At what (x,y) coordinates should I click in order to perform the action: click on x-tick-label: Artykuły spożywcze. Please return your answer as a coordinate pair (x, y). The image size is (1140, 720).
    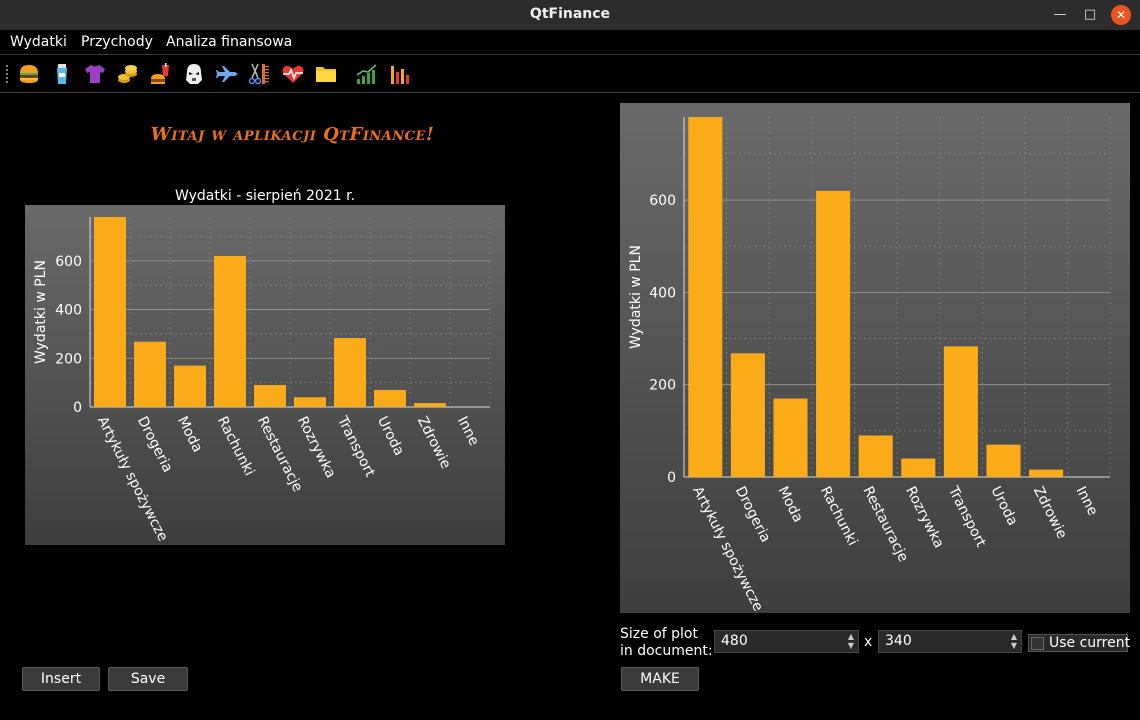
    Looking at the image, I should click on (132, 479).